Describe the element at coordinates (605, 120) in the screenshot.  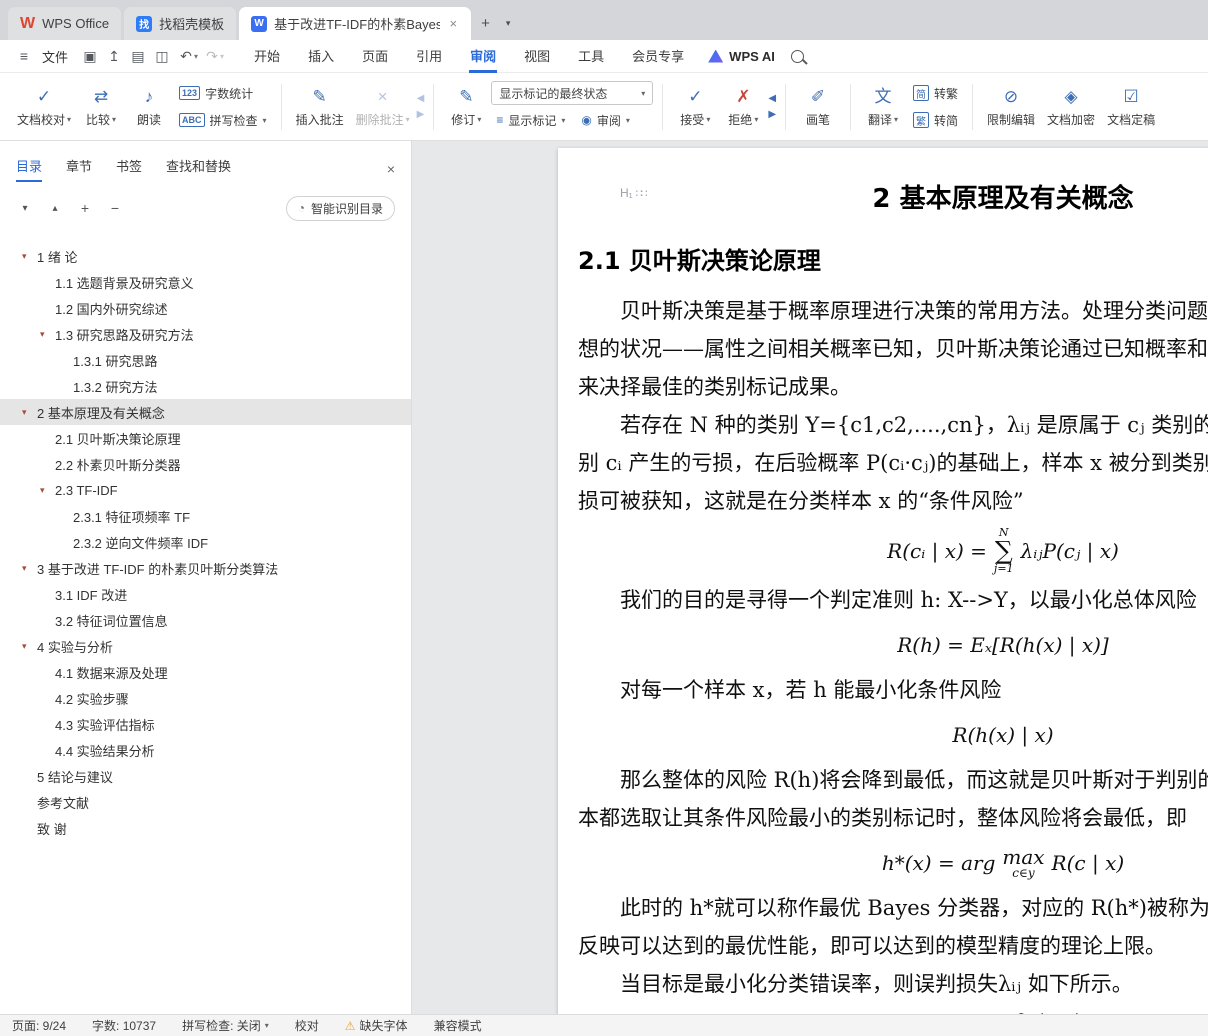
I see `review-mode-button: ◉ 审阅 ▾` at that location.